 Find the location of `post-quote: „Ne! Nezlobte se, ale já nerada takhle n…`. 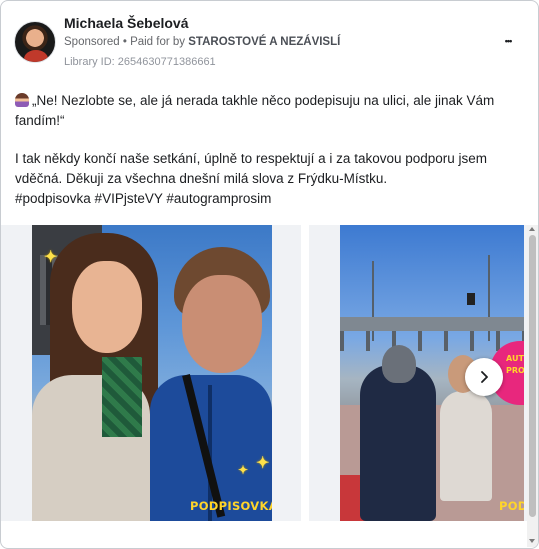

post-quote: „Ne! Nezlobte se, ale já nerada takhle n… is located at coordinates (267, 111).